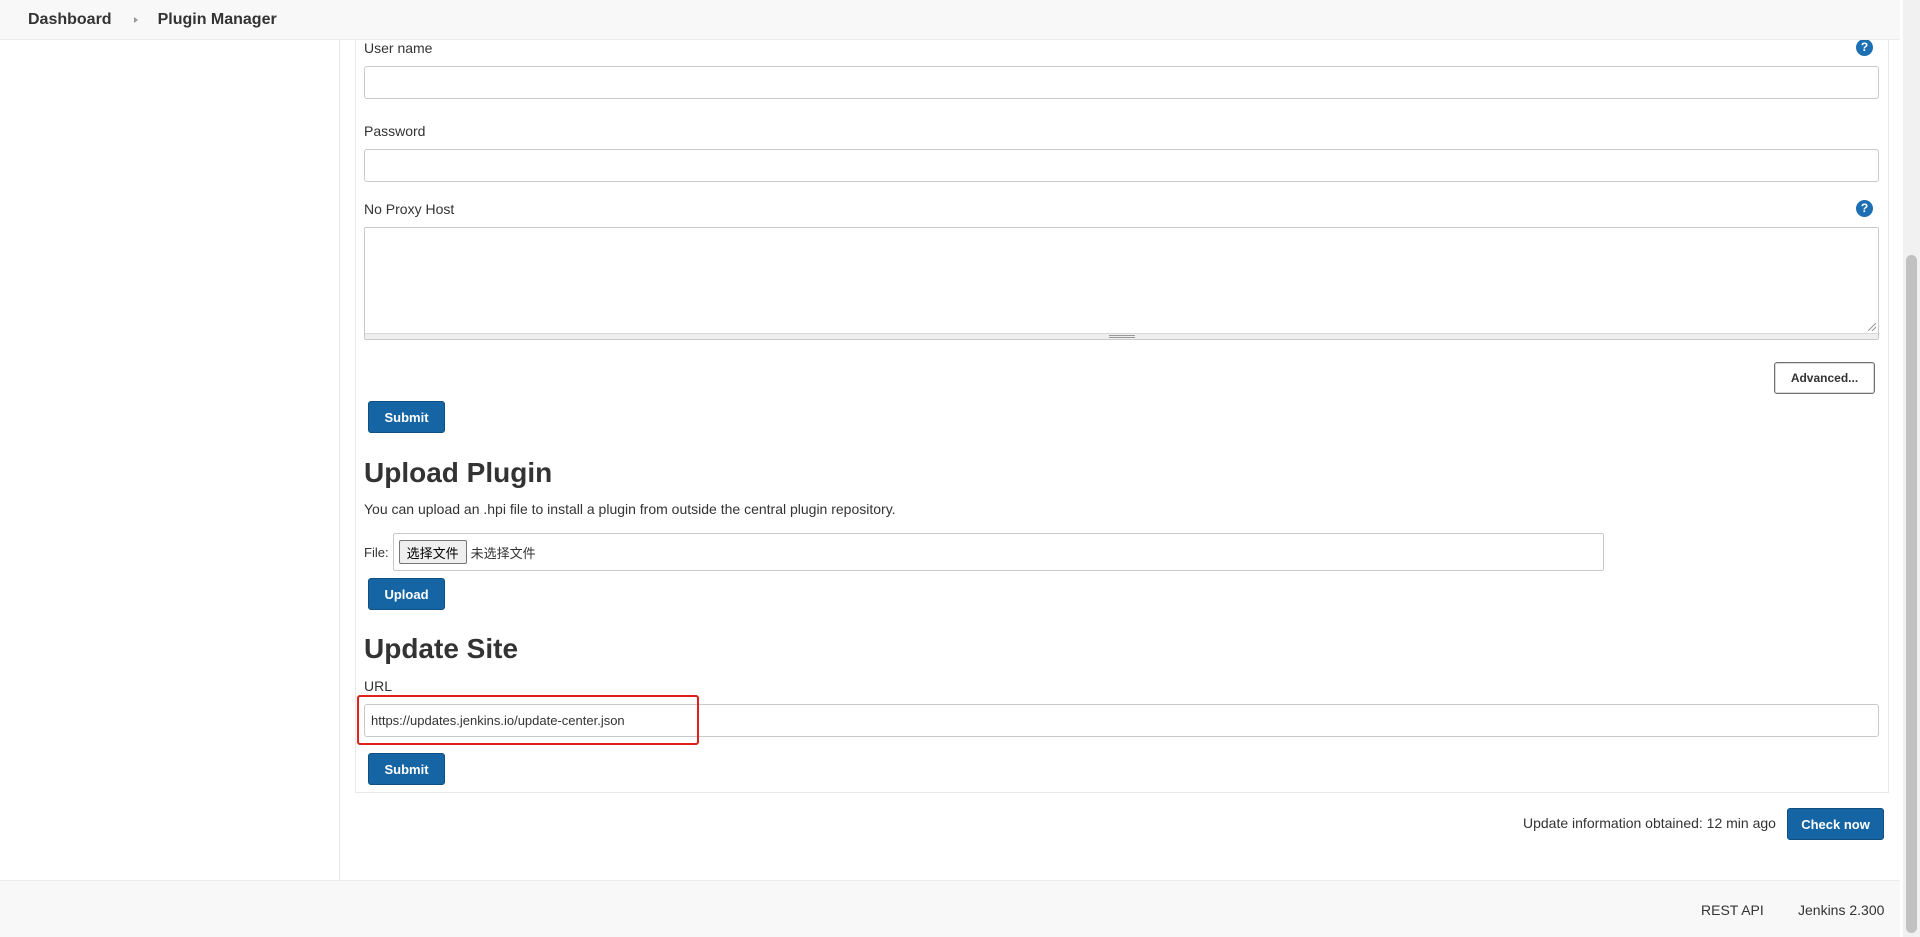  What do you see at coordinates (1911, 594) in the screenshot?
I see `scrollbar-thumb` at bounding box center [1911, 594].